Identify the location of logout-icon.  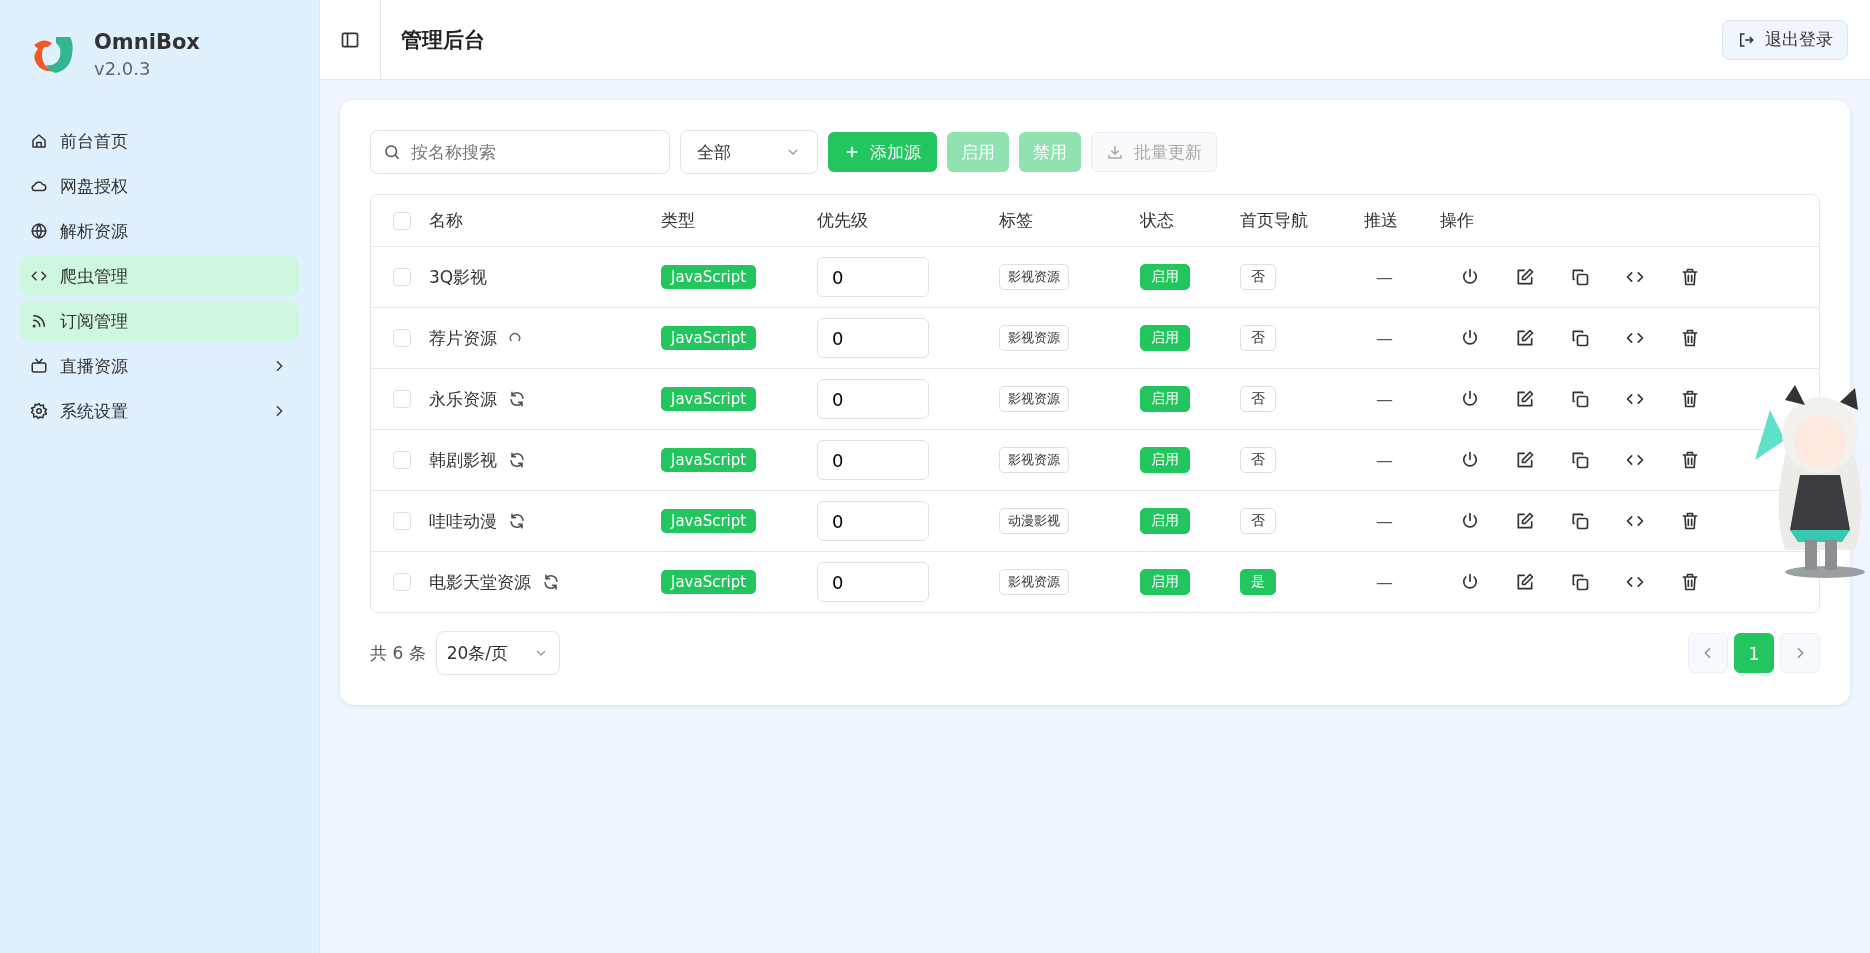
(1746, 39).